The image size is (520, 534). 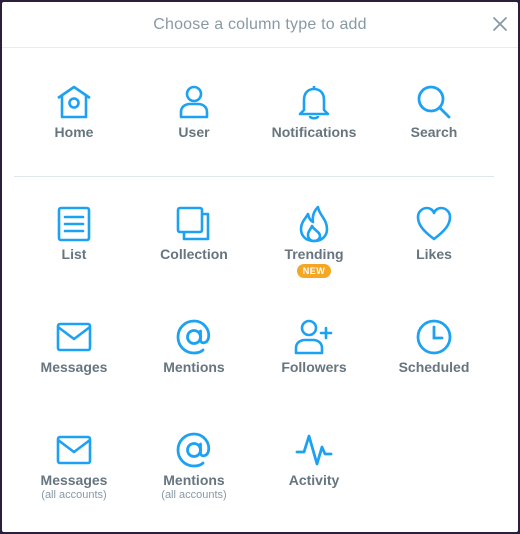 I want to click on column-type-home: Home, so click(x=74, y=111).